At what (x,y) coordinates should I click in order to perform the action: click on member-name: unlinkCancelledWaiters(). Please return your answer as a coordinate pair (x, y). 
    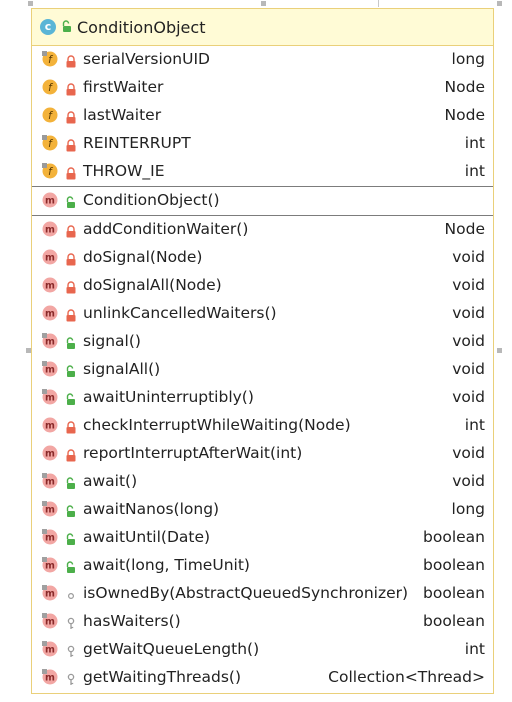
    Looking at the image, I should click on (180, 313).